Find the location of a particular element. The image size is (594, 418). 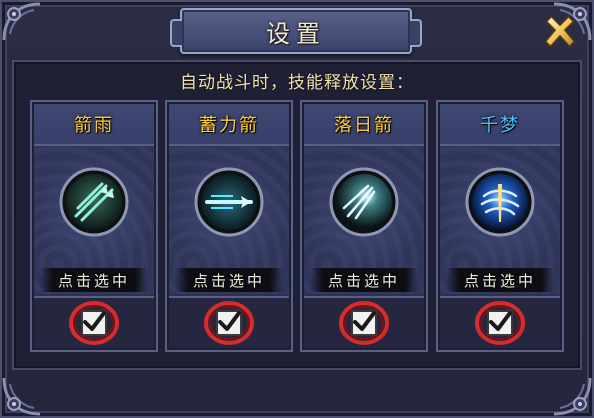

sunset-arrow-icon is located at coordinates (364, 202).